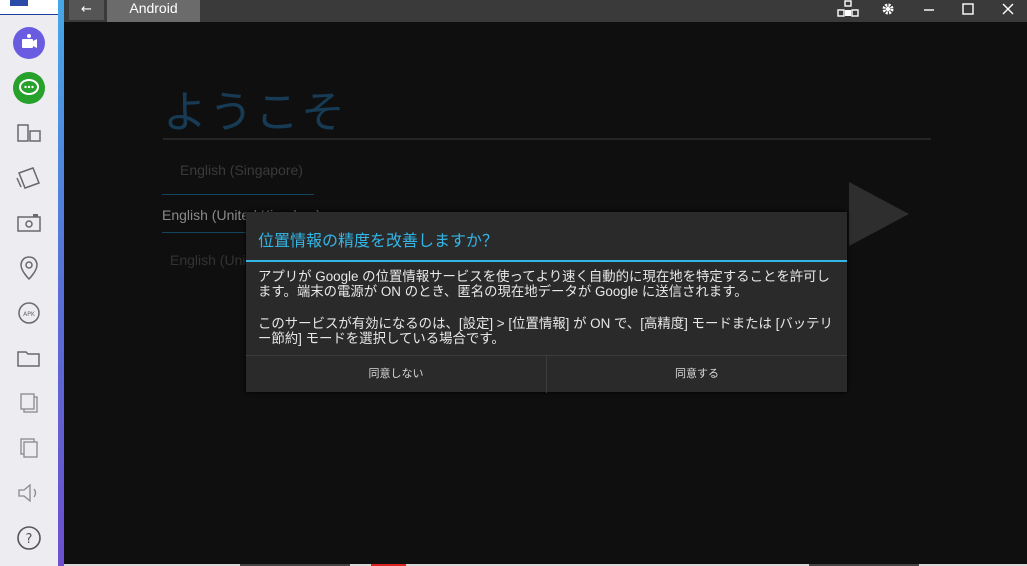 This screenshot has width=1027, height=566. I want to click on shake-icon, so click(29, 178).